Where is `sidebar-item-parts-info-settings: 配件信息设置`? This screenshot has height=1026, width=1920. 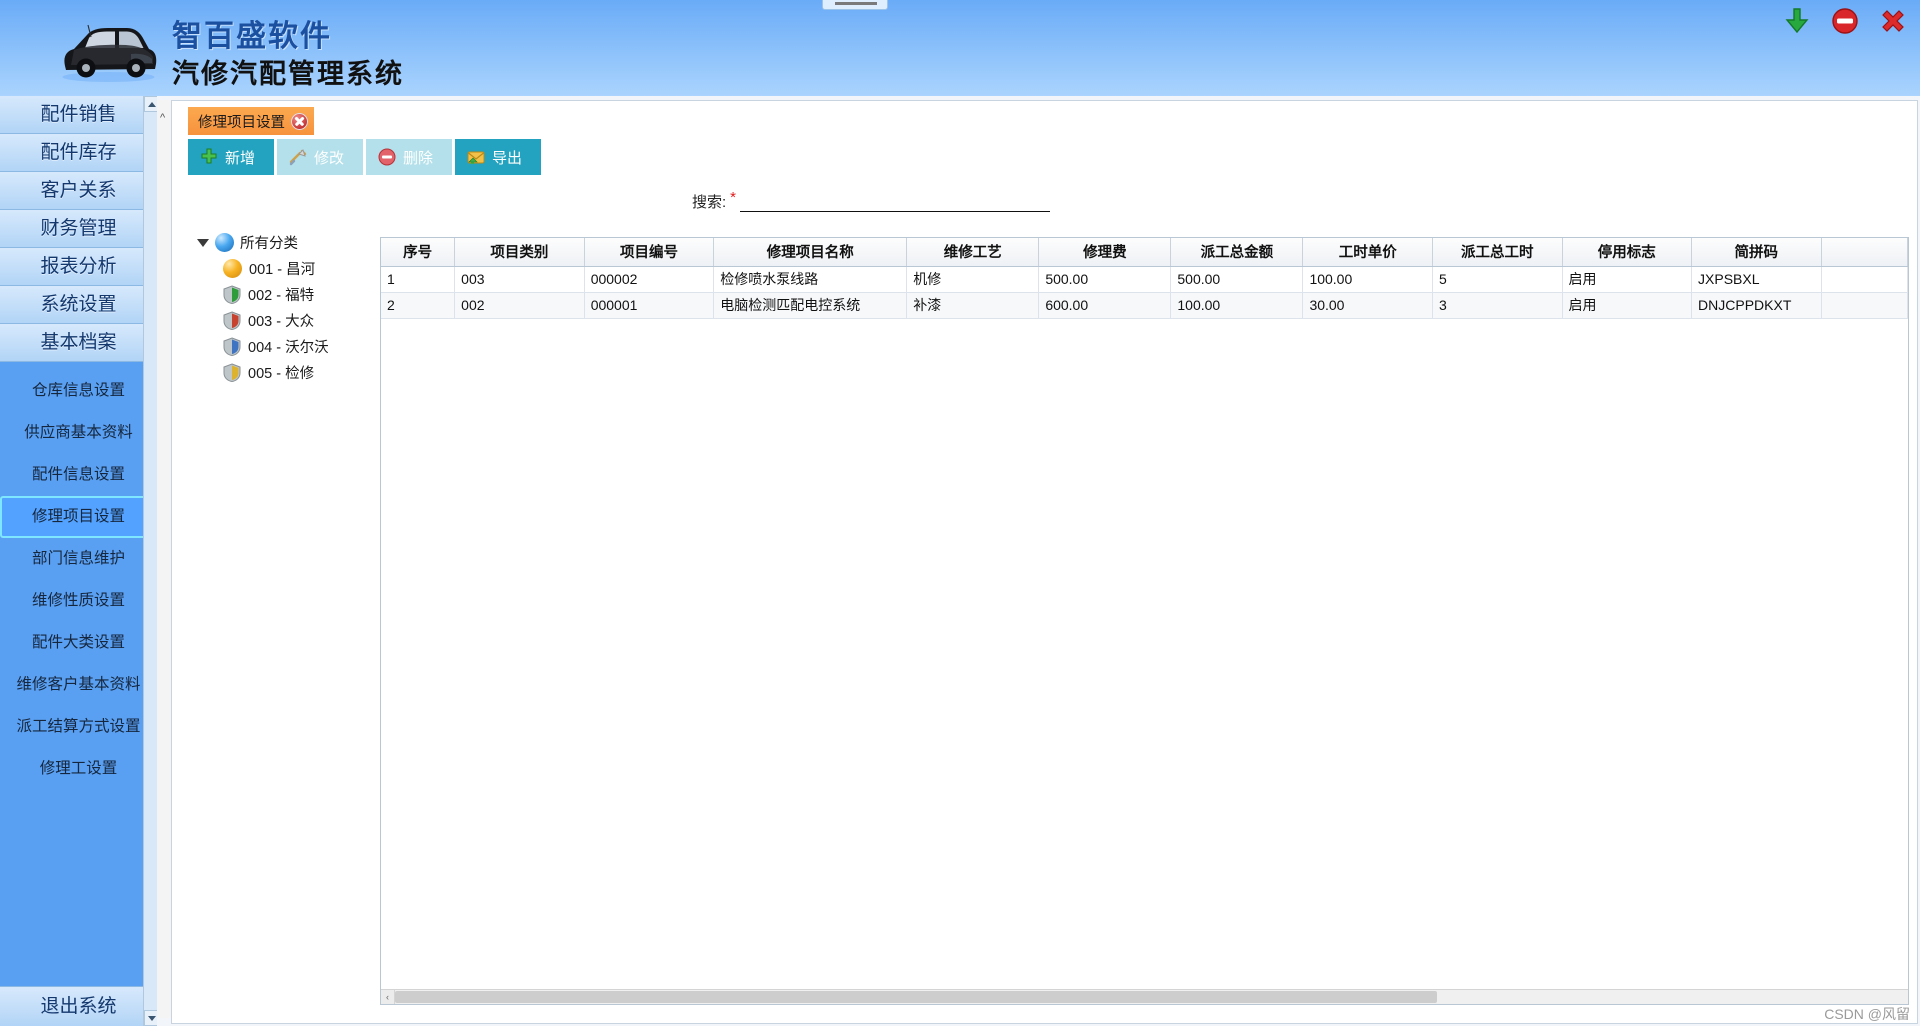 sidebar-item-parts-info-settings: 配件信息设置 is located at coordinates (78, 475).